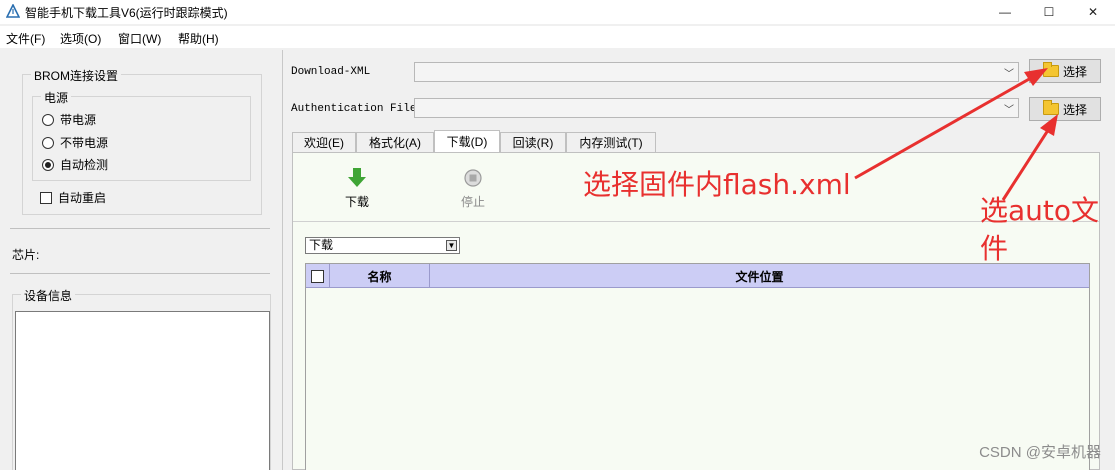 The width and height of the screenshot is (1115, 470). I want to click on tab-readback: 回读(R), so click(533, 142).